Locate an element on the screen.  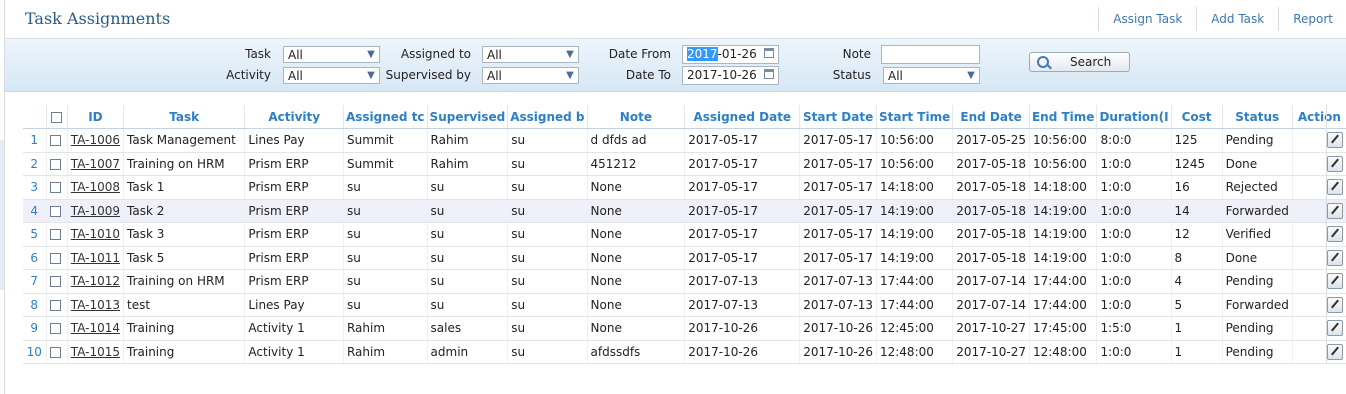
table-cell: 10:56:00 is located at coordinates (1063, 140).